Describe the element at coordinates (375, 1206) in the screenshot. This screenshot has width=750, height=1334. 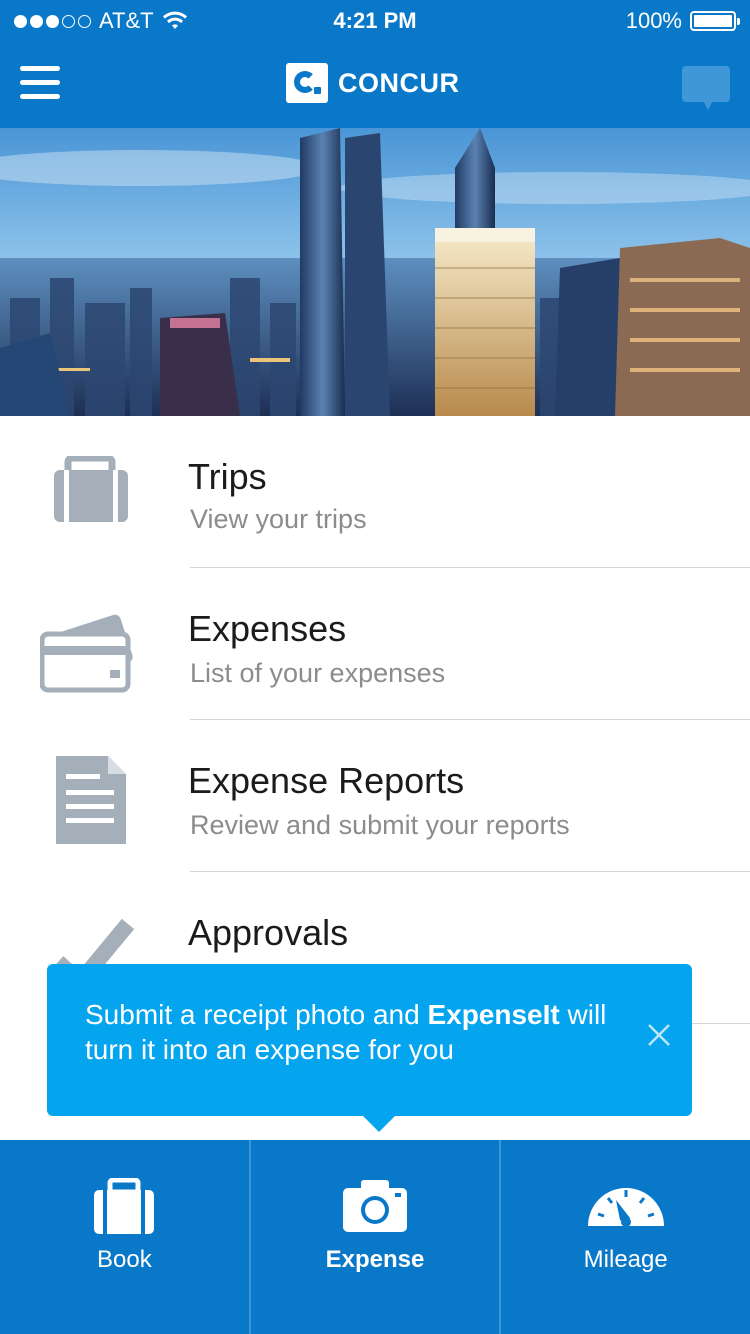
I see `camera-icon` at that location.